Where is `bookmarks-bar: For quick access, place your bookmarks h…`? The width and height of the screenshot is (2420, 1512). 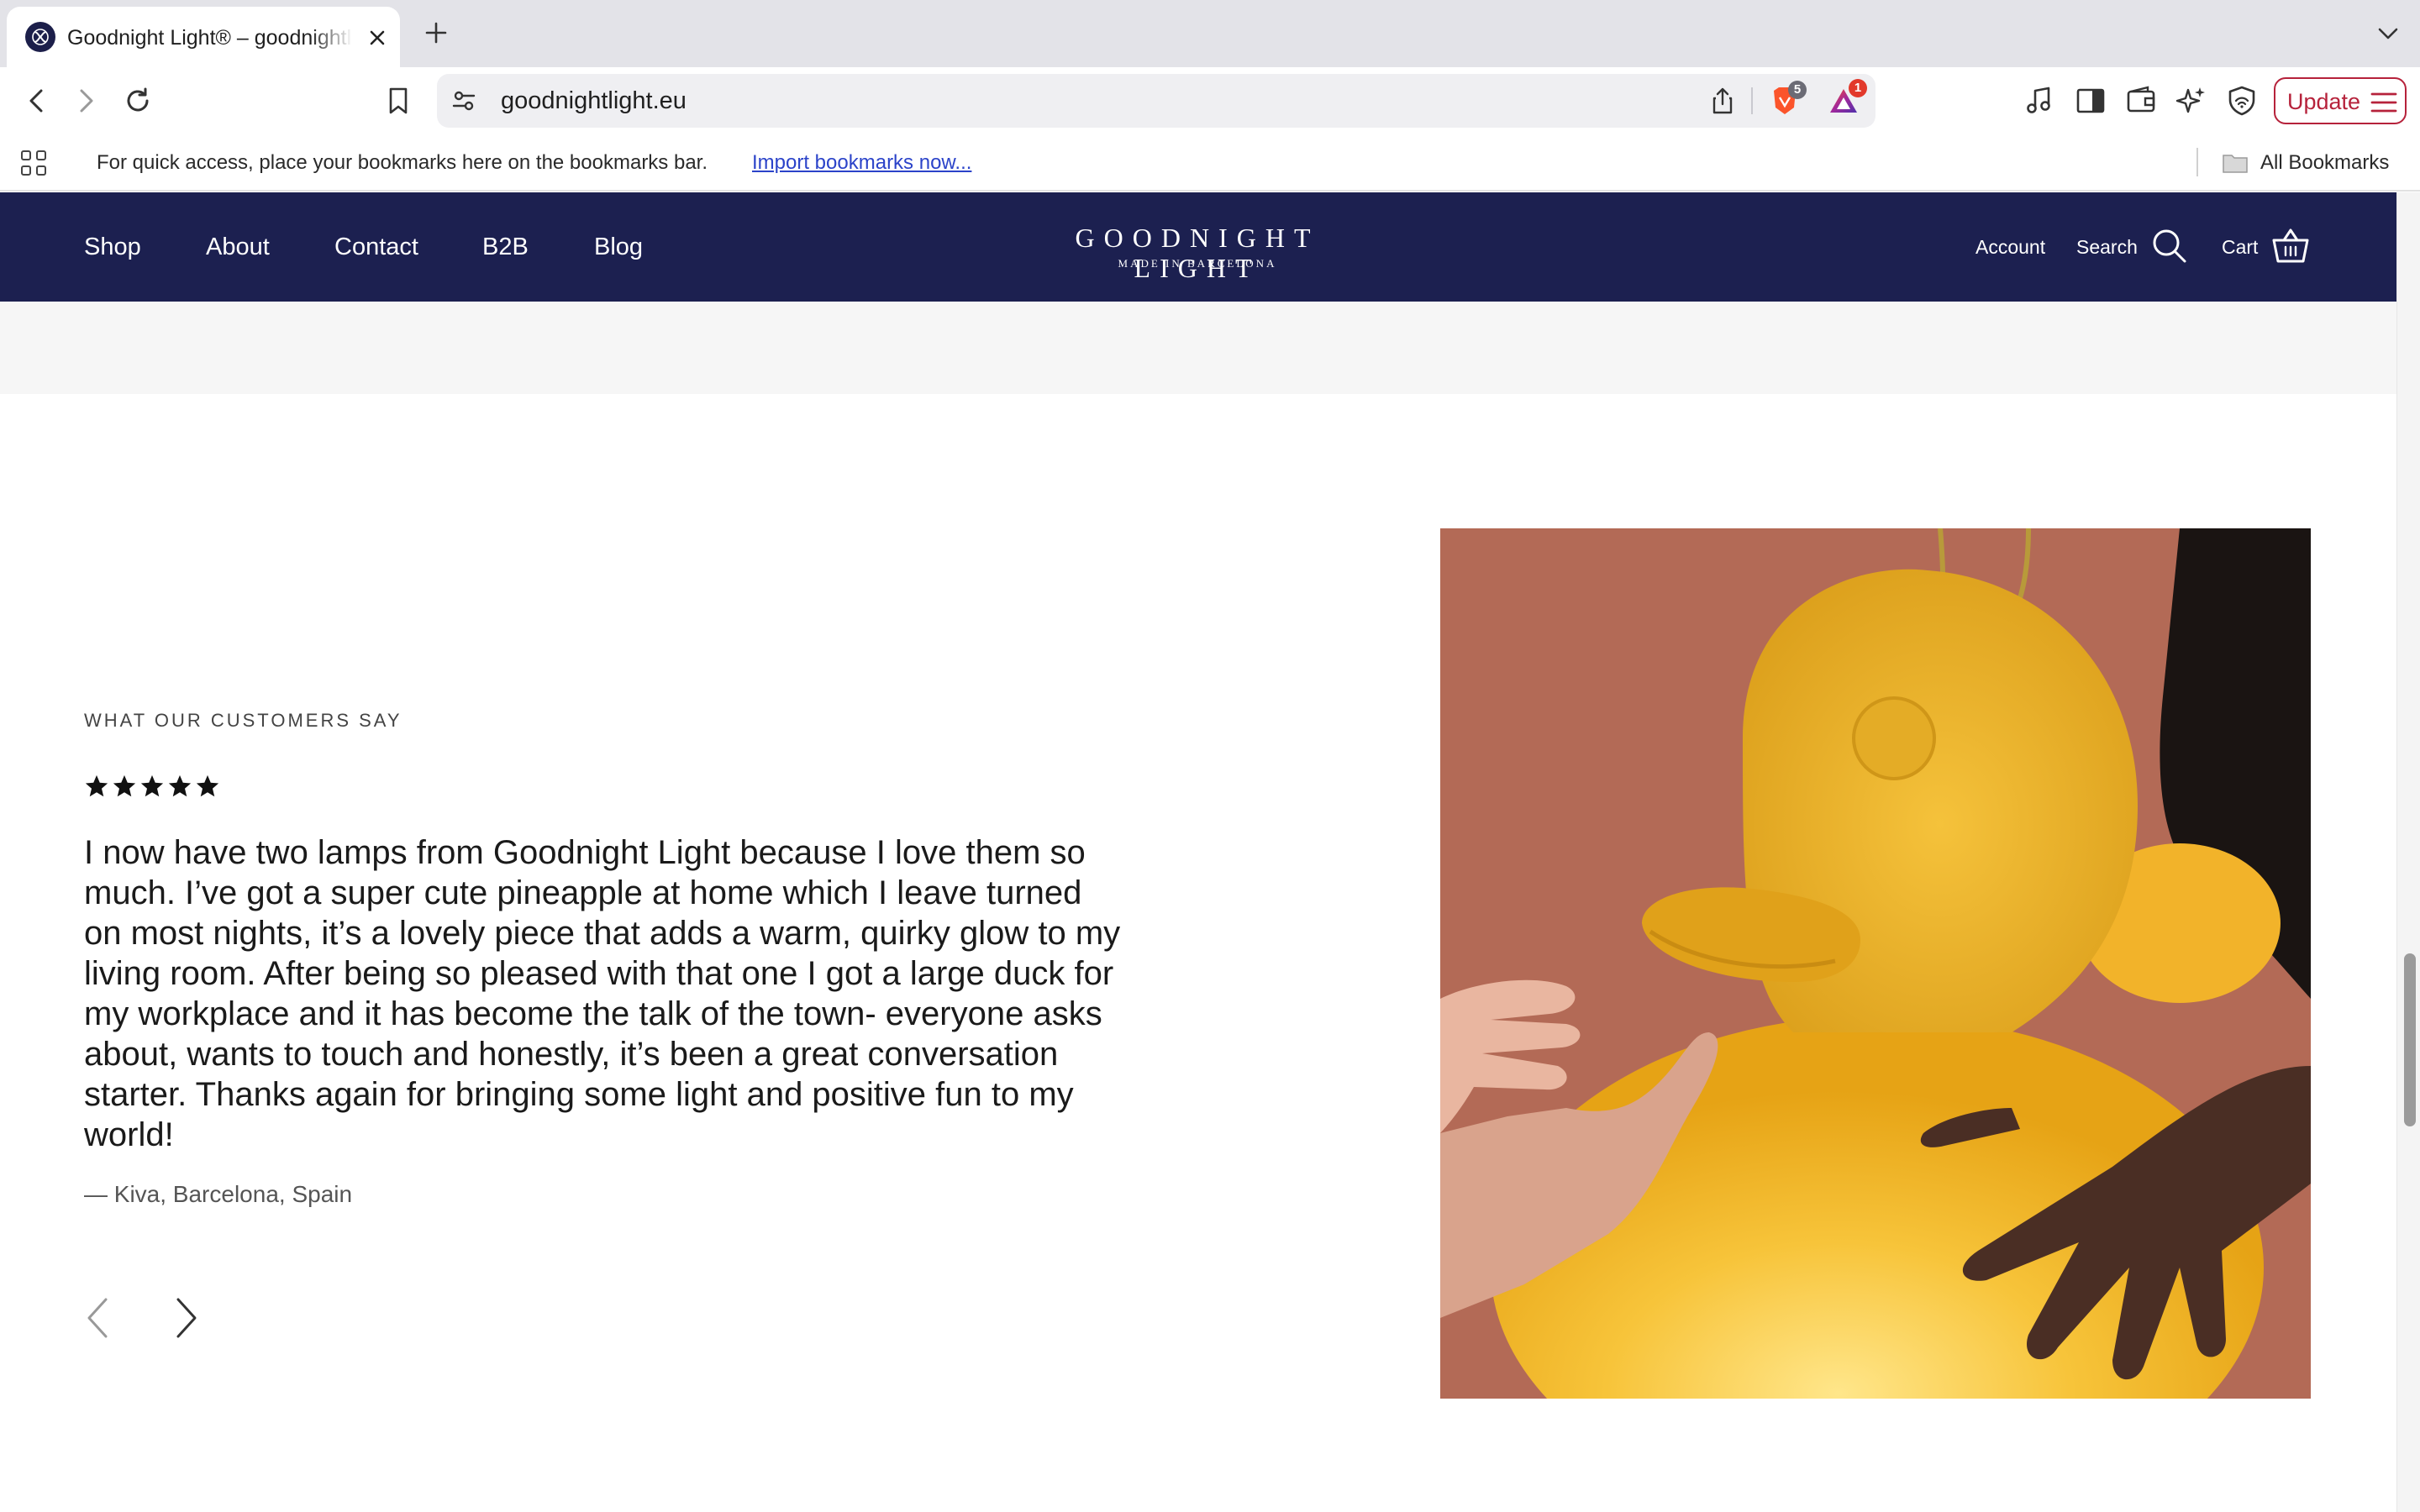
bookmarks-bar: For quick access, place your bookmarks h… is located at coordinates (1210, 163).